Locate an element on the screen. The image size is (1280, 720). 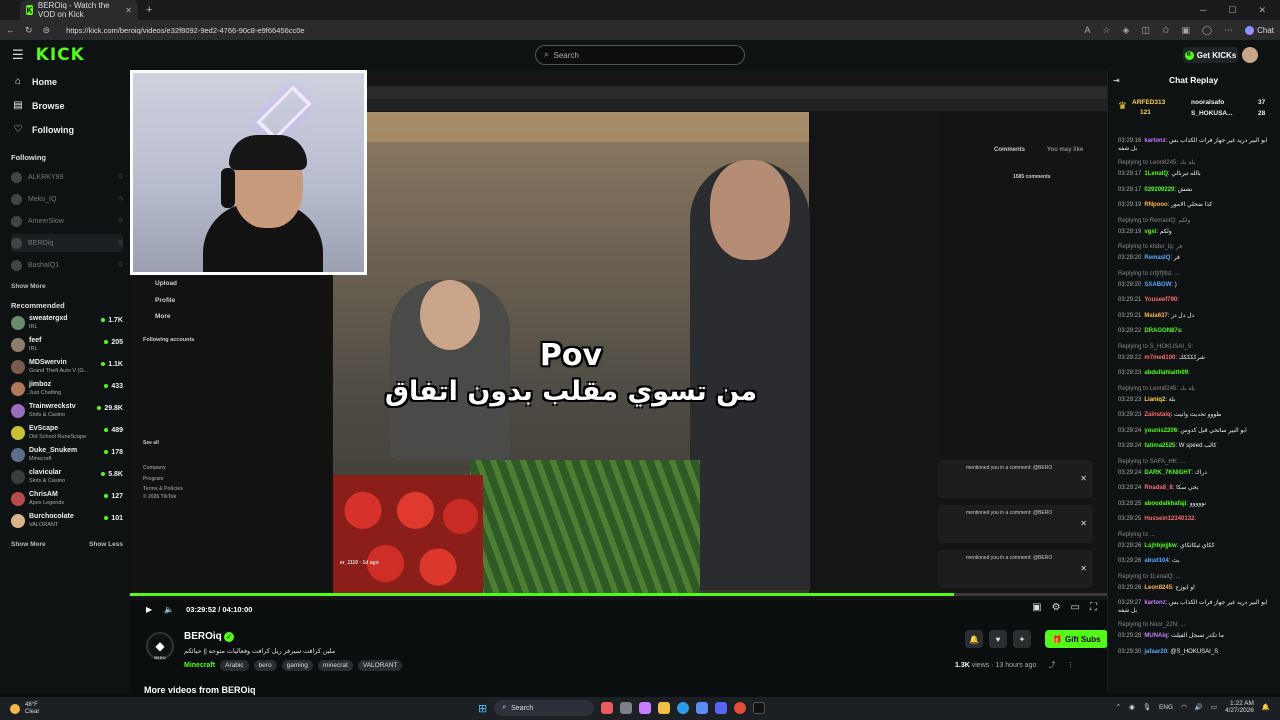
microphone-icon: 🎙 is located at coordinates (1147, 707).